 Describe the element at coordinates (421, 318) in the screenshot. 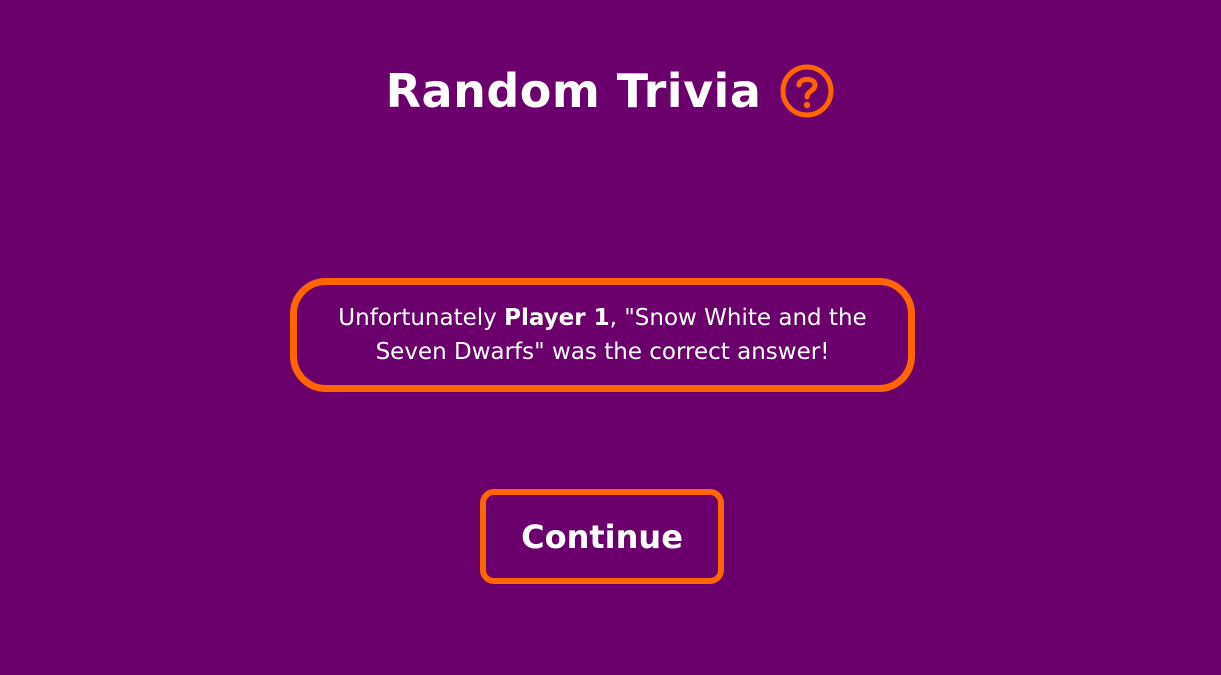

I see `result-message-prefix: Unfortunately` at that location.